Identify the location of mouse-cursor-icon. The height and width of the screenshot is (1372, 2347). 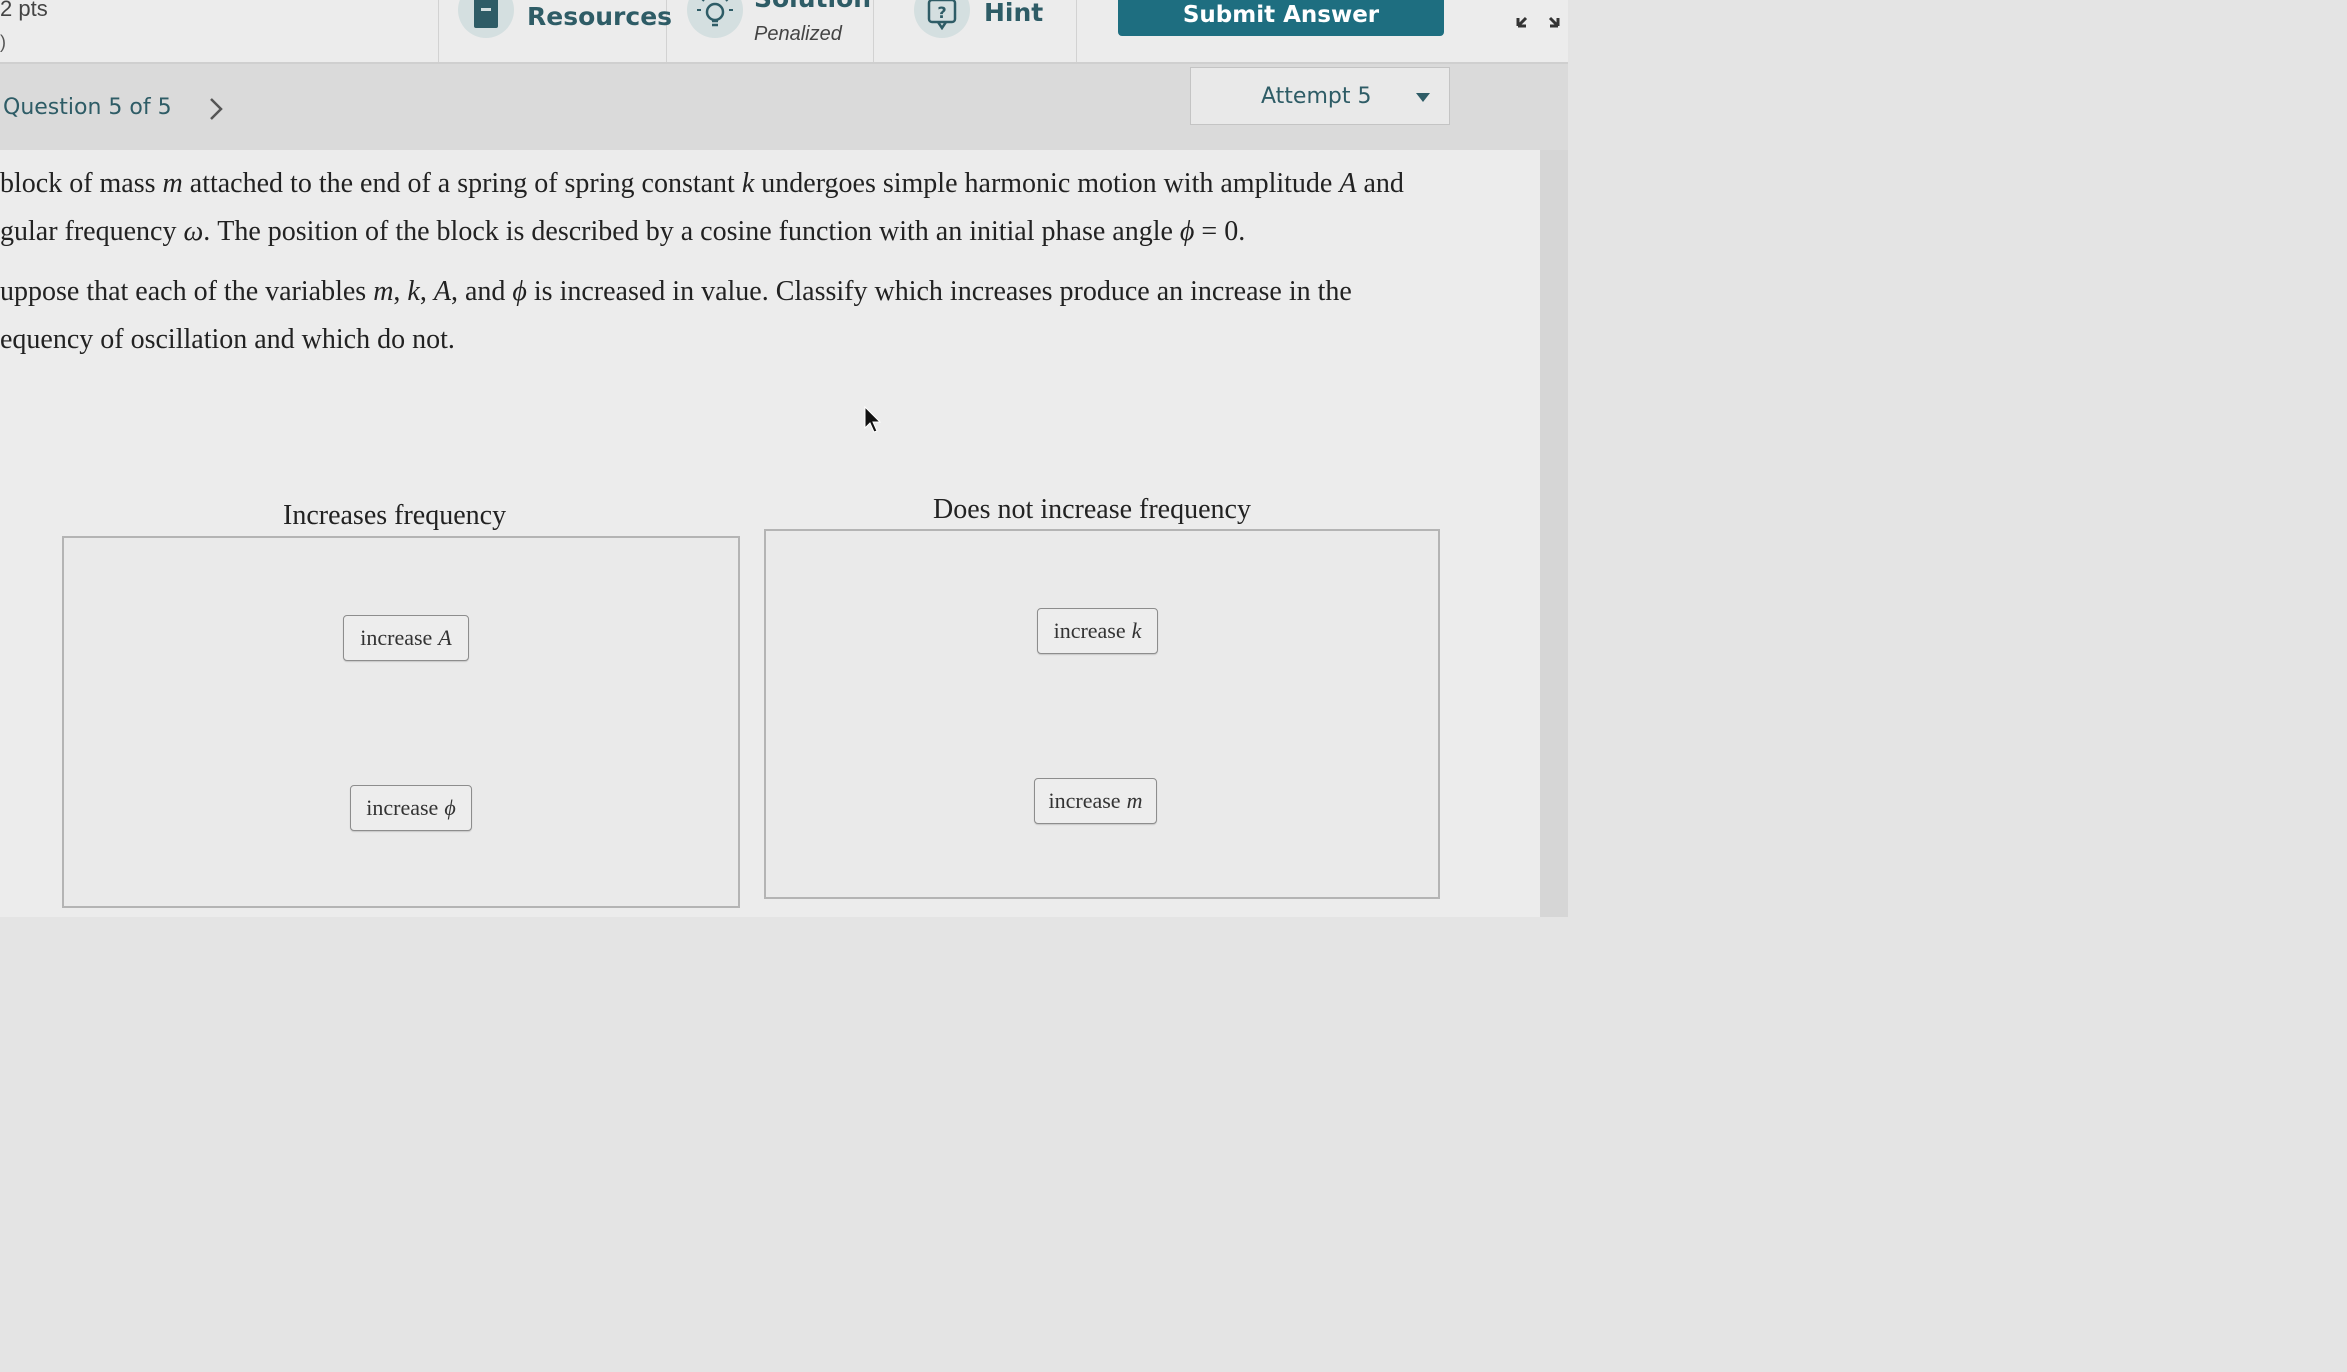
(873, 422).